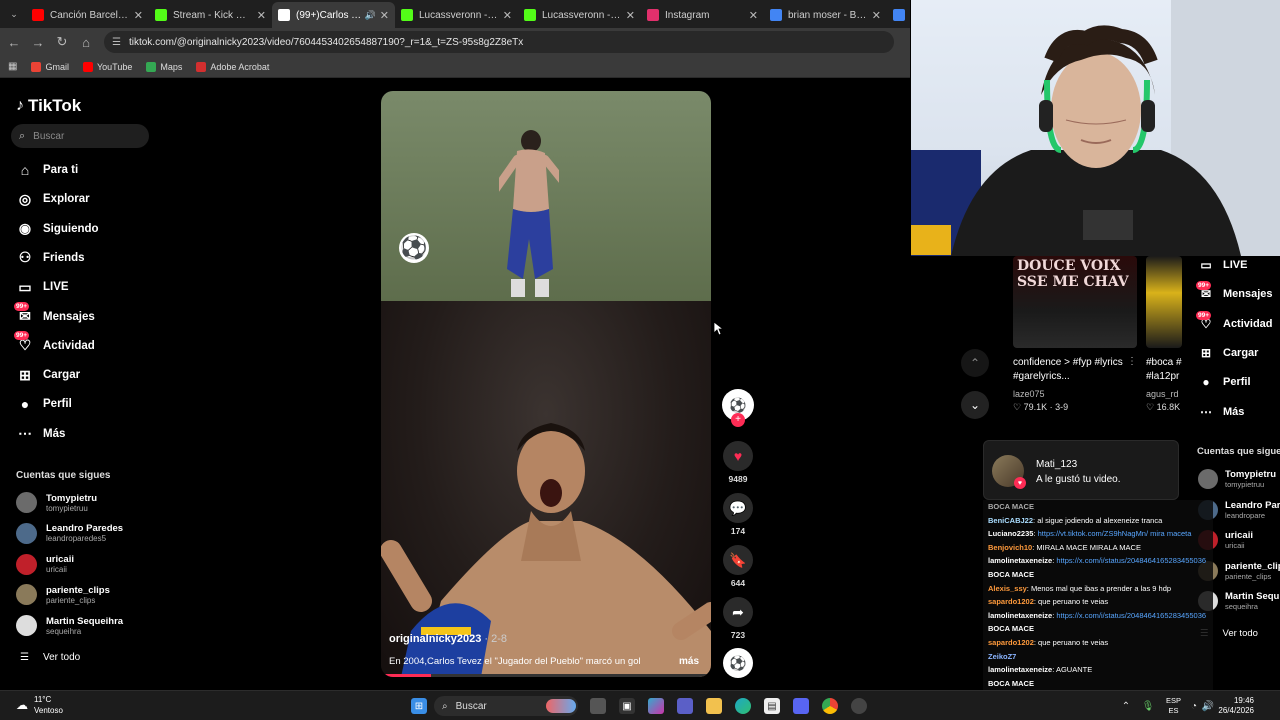  I want to click on nav-item-perfil: ● Perfil, so click(44, 404).